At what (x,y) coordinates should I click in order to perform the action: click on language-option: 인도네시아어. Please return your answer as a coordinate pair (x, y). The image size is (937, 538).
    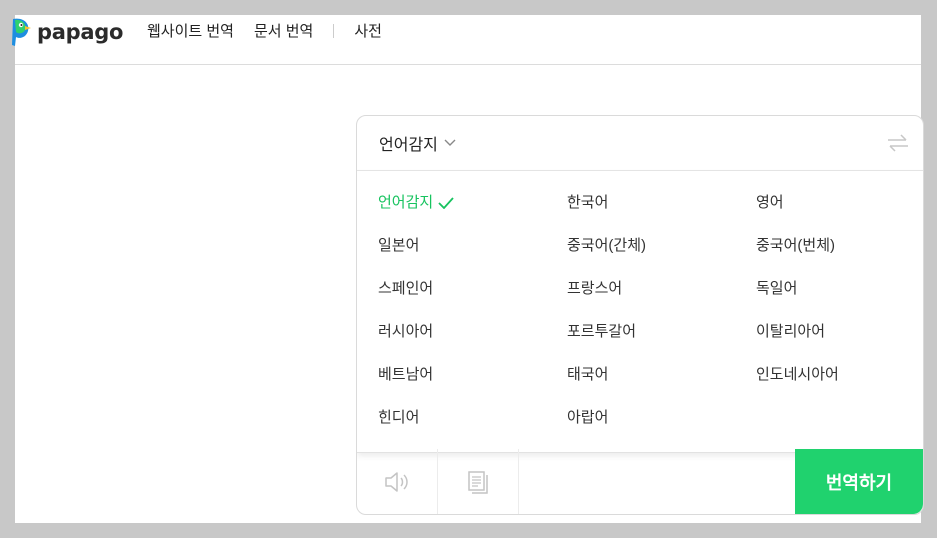
    Looking at the image, I should click on (836, 375).